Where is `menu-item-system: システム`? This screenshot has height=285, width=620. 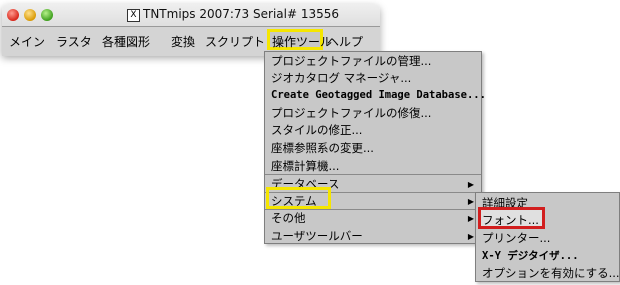
menu-item-system: システム is located at coordinates (294, 201).